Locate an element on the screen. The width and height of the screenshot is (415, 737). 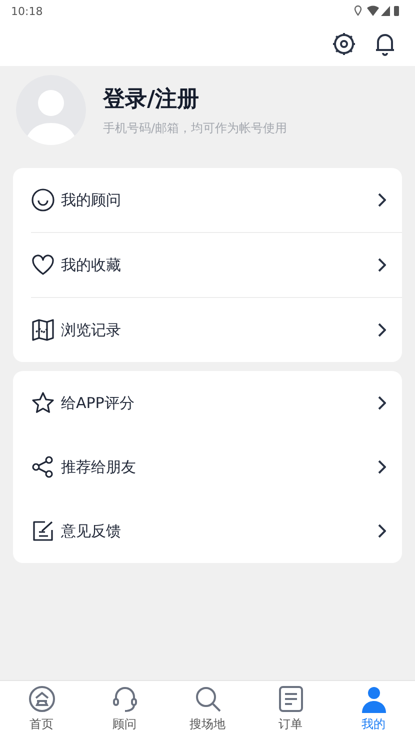
tab: 订单 is located at coordinates (290, 709).